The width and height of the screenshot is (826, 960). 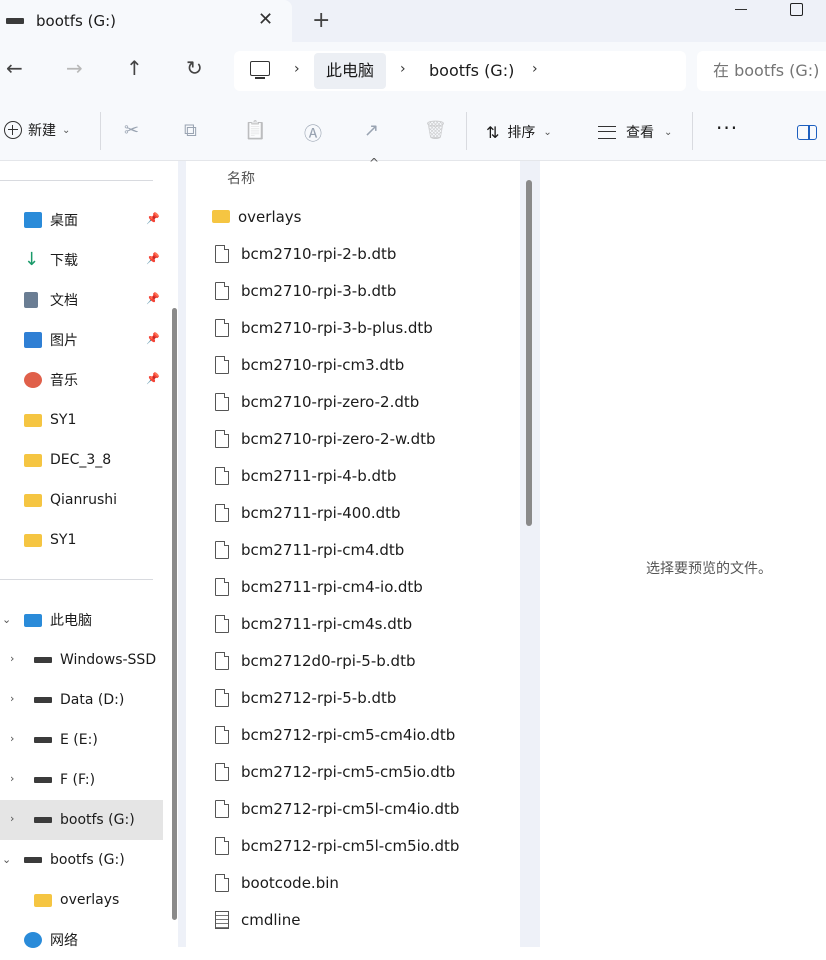 I want to click on delete-icon: 🗑, so click(x=435, y=130).